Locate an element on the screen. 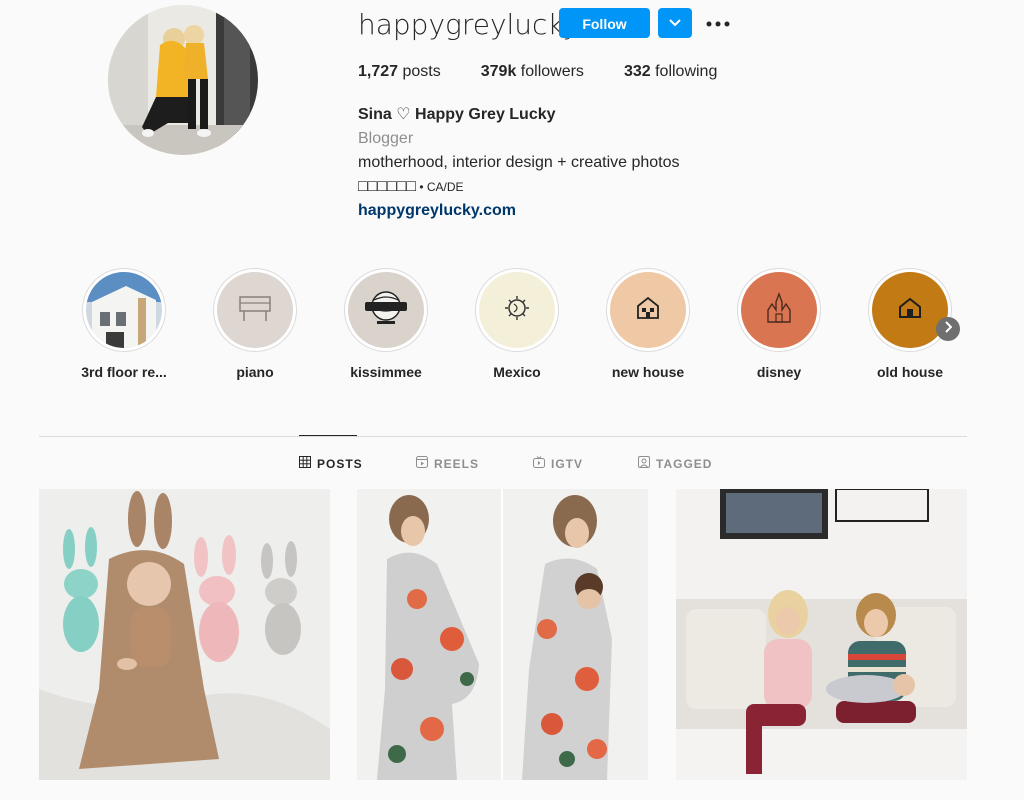 This screenshot has width=1024, height=800. following-count-label: following is located at coordinates (686, 71).